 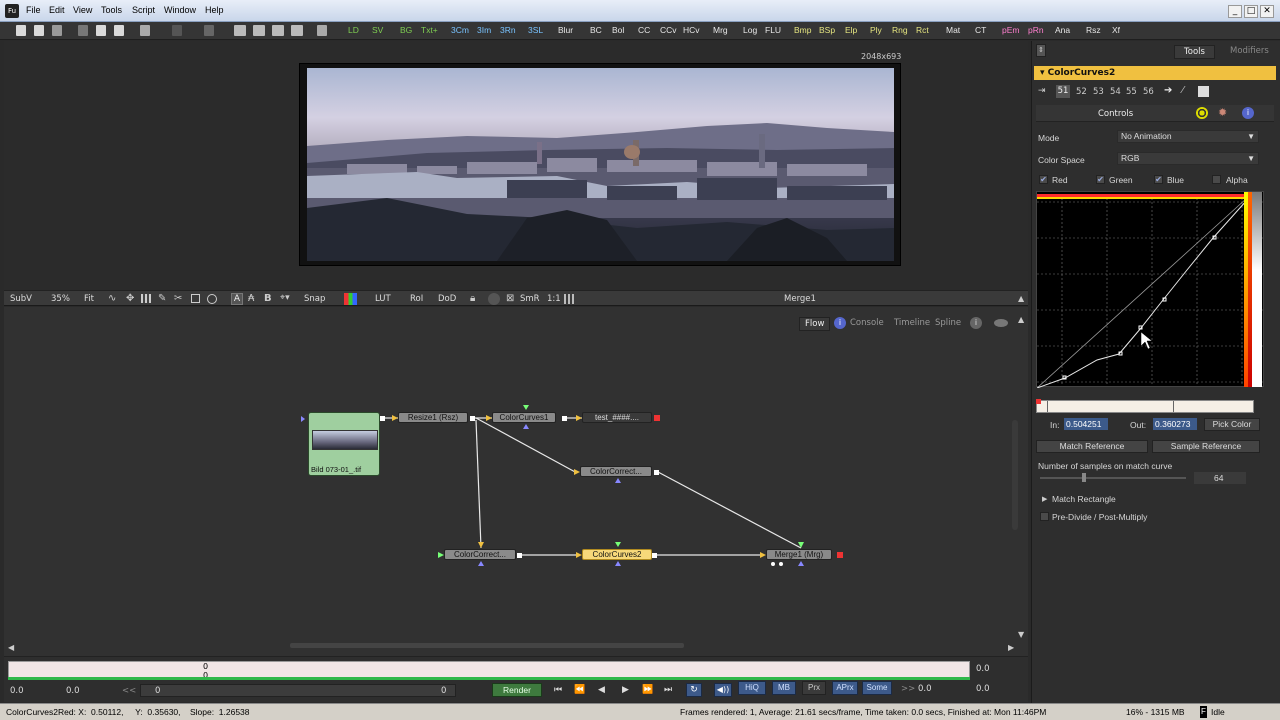 I want to click on slot-53: 53, so click(x=1098, y=92).